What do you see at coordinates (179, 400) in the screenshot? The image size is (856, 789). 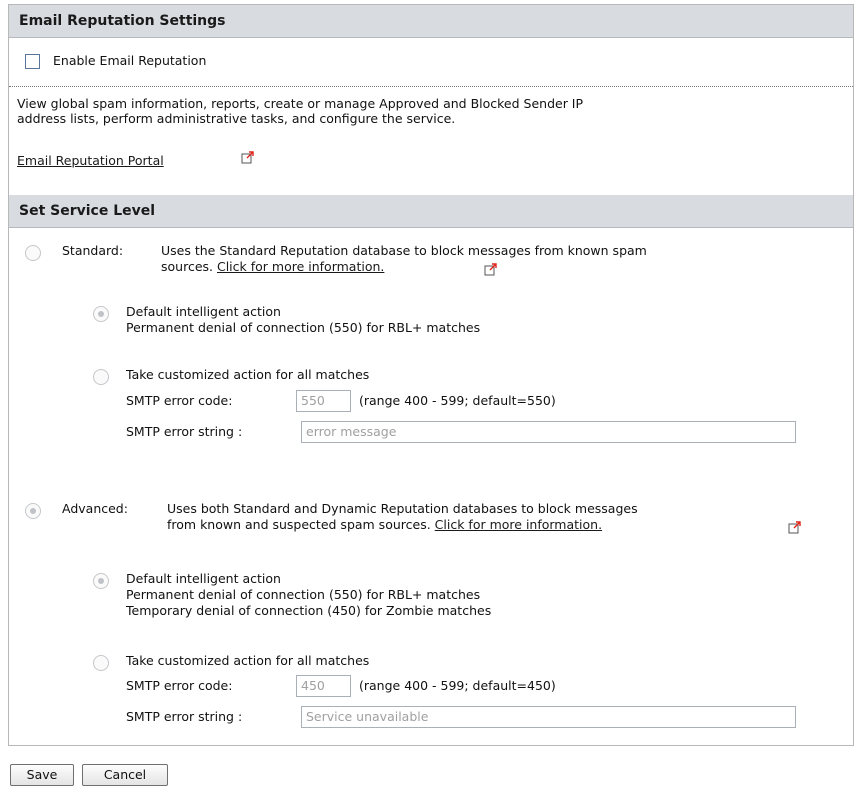 I see `standard-smtp-code-label: SMTP error code:` at bounding box center [179, 400].